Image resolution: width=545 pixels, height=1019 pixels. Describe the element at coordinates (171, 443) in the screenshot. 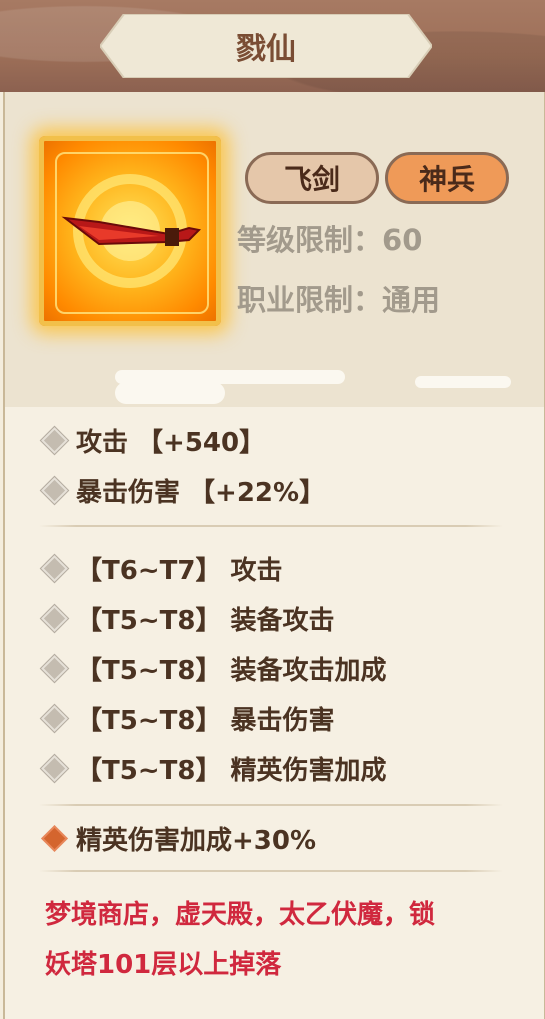

I see `base-stat-text: 攻击 【+540】` at that location.